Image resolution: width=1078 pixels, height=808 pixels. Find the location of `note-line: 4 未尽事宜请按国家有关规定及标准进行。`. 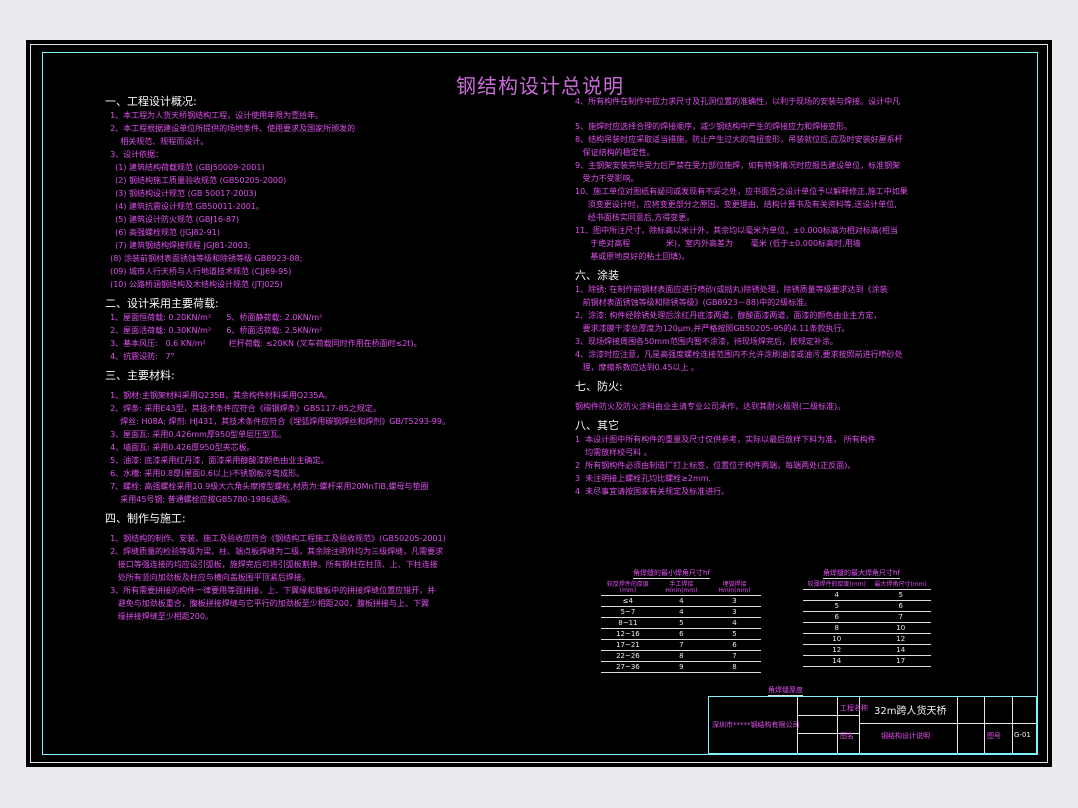

note-line: 4 未尽事宜请按国家有关规定及标准进行。 is located at coordinates (652, 491).